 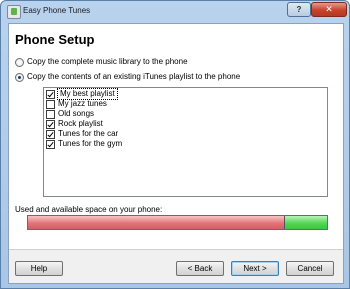 What do you see at coordinates (80, 123) in the screenshot?
I see `playlist-label: Rock playlist` at bounding box center [80, 123].